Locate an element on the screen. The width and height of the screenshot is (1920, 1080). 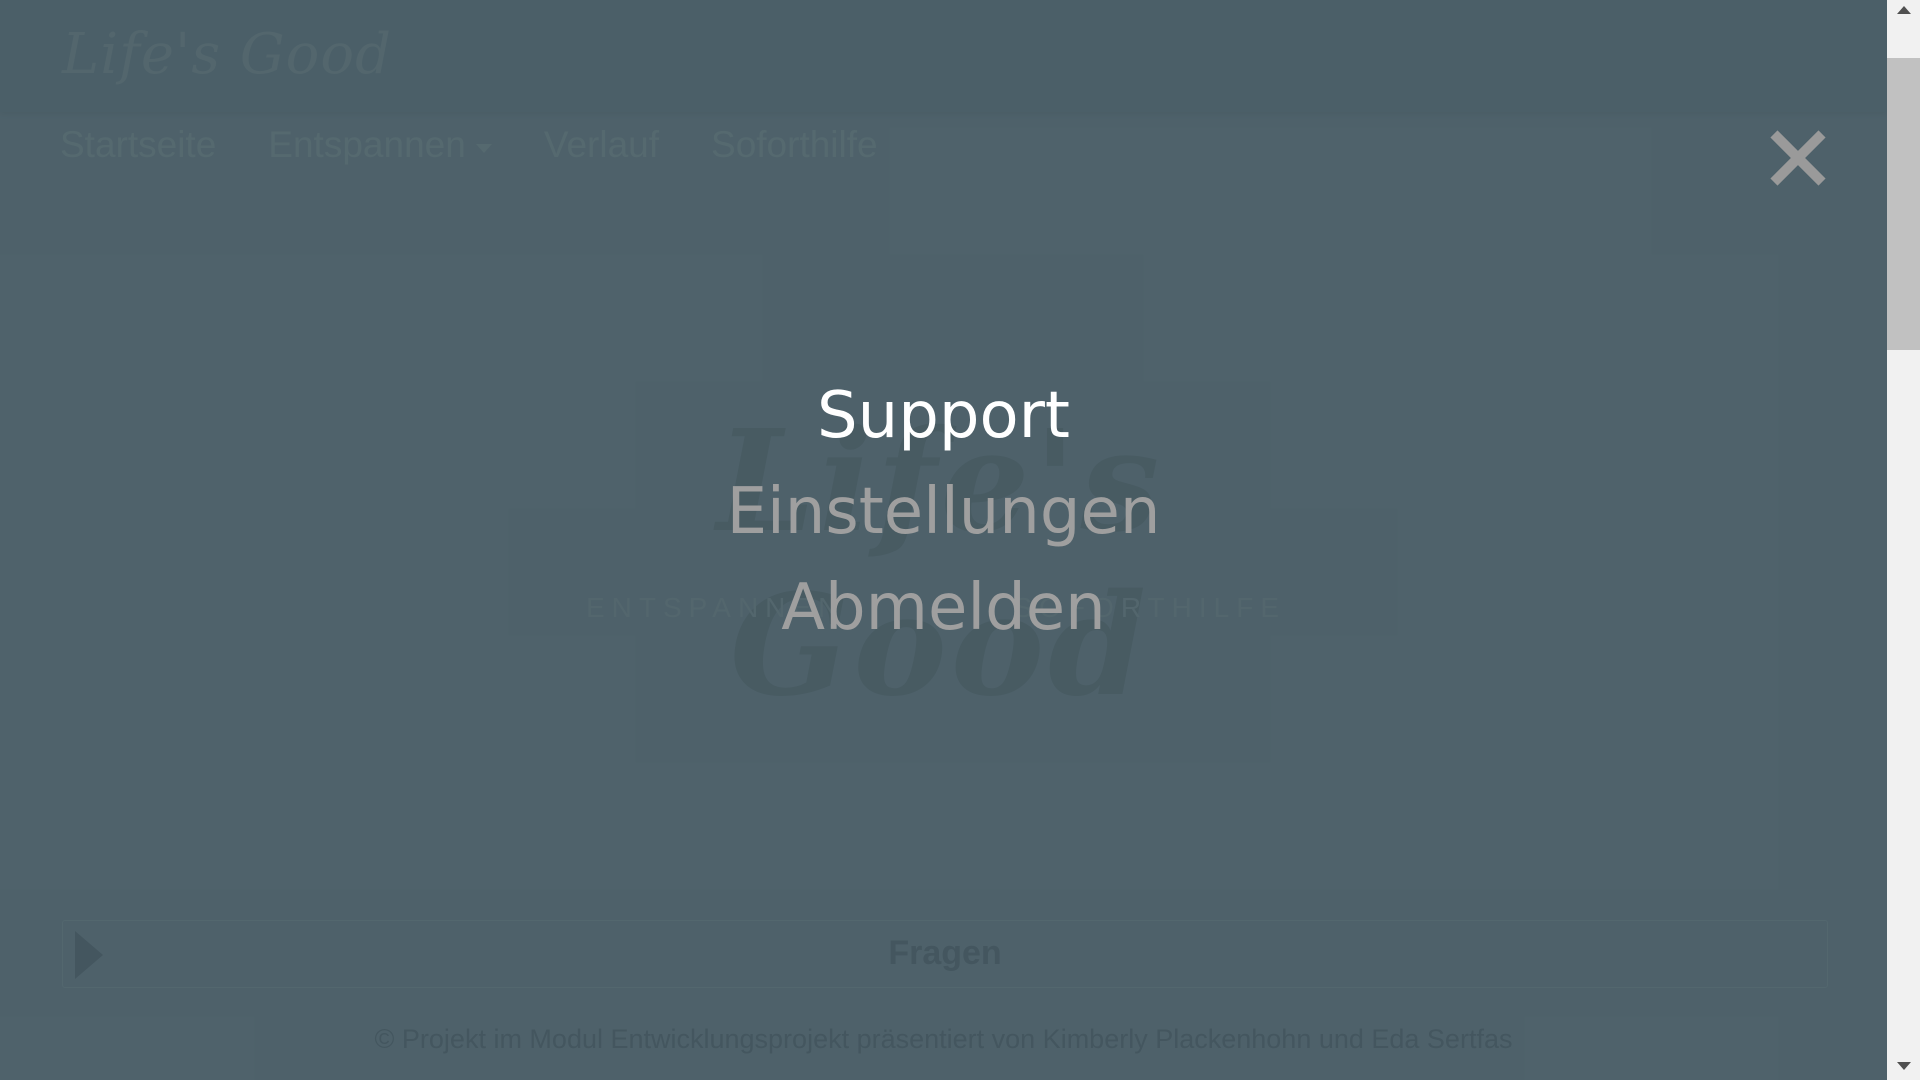
close-icon is located at coordinates (1798, 158).